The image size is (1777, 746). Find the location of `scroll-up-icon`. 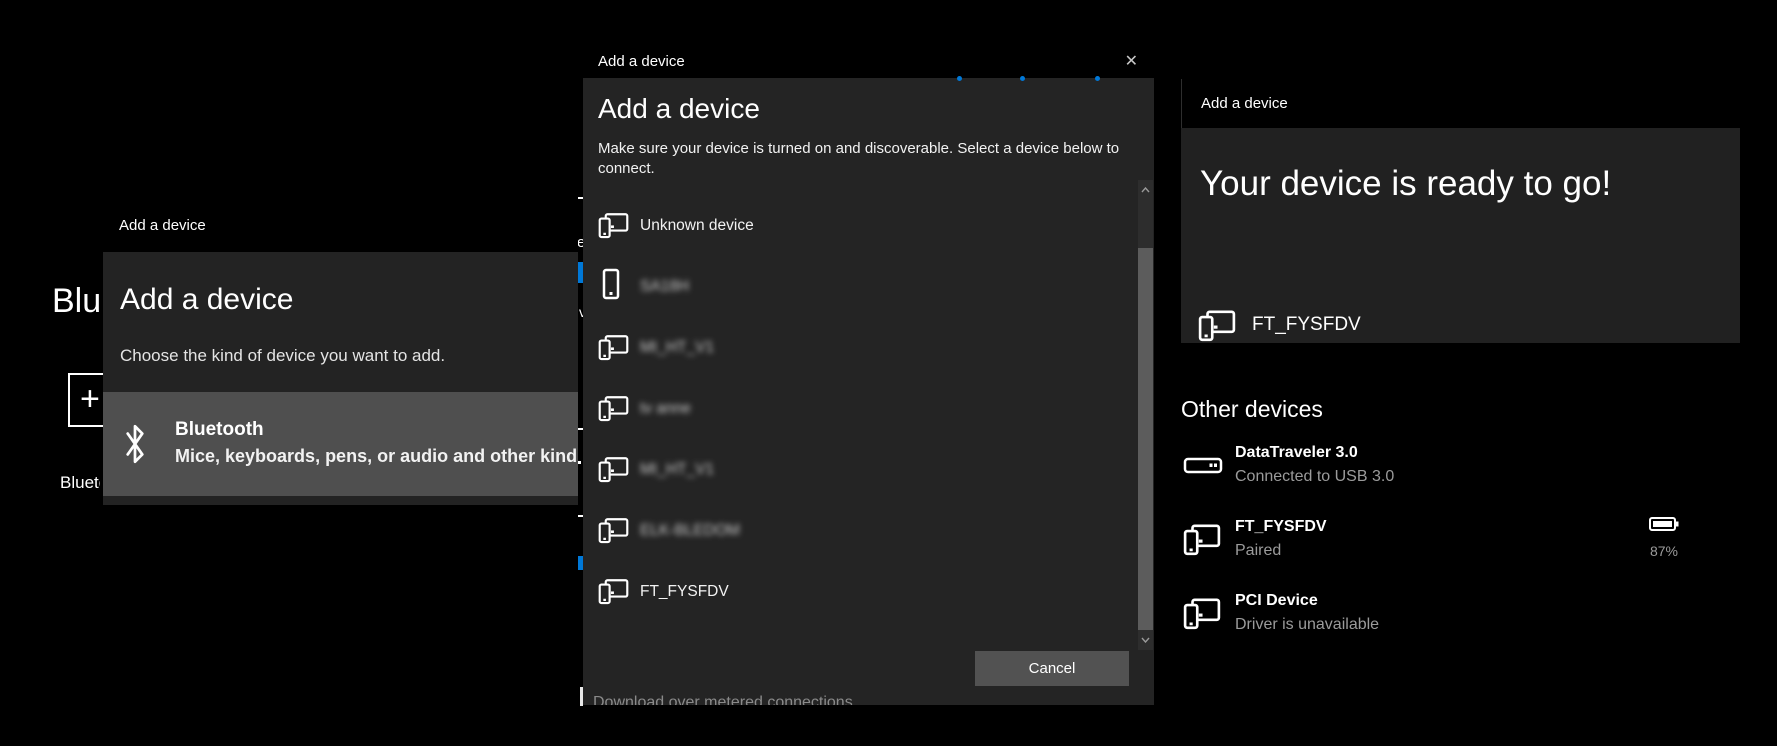

scroll-up-icon is located at coordinates (1145, 190).